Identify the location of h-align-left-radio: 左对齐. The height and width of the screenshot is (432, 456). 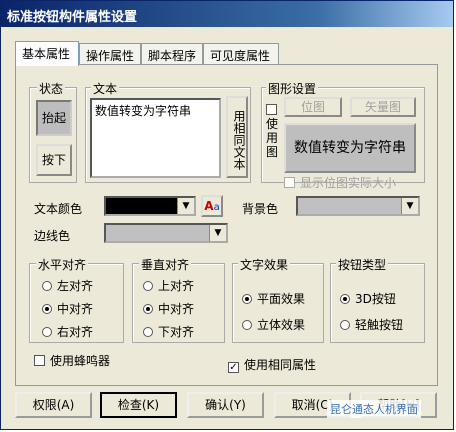
(67, 285).